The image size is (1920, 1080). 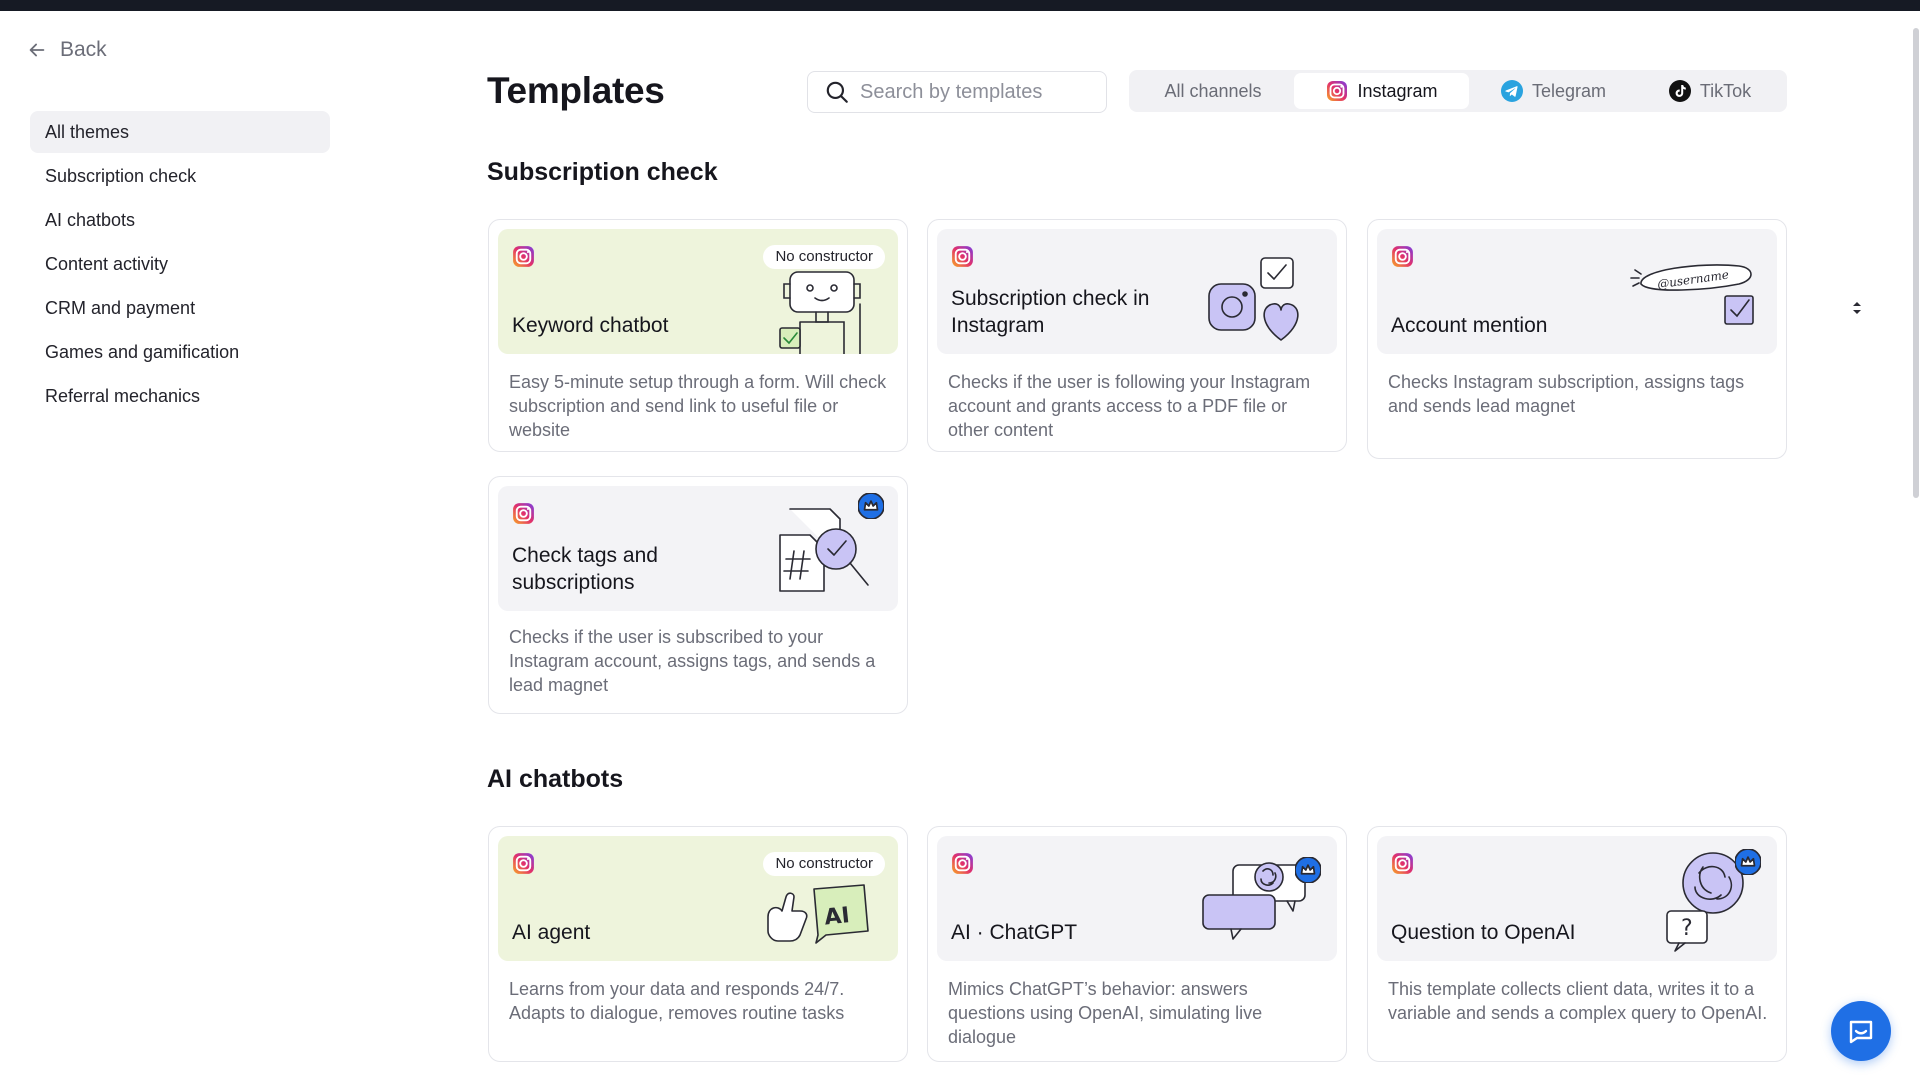 I want to click on card-header: Account mention @username, so click(x=1577, y=291).